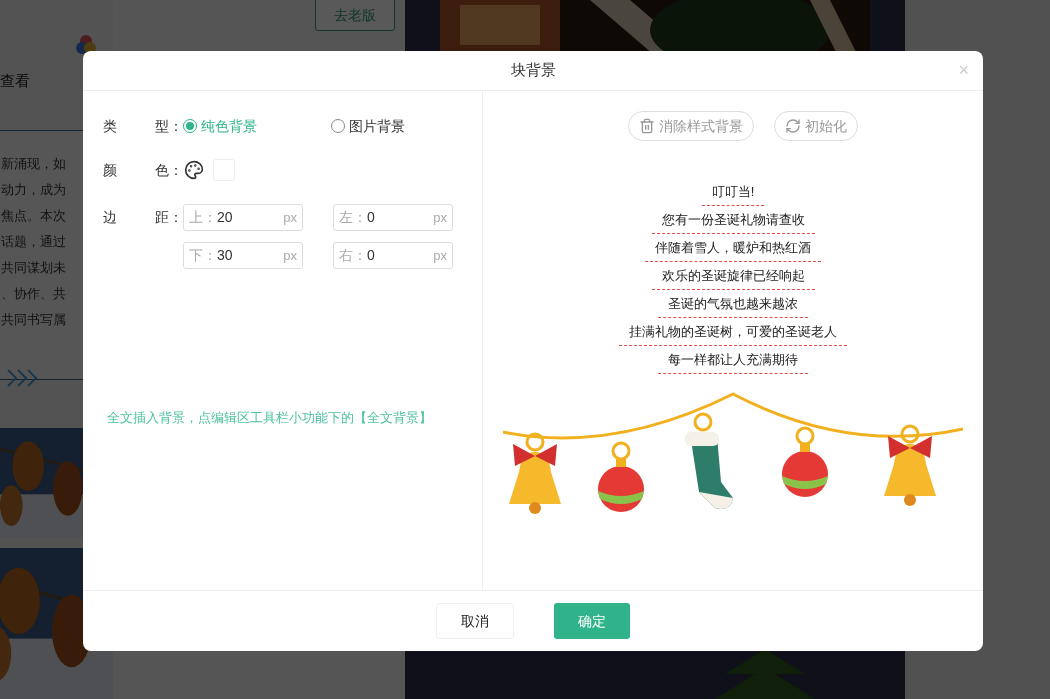 This screenshot has height=699, width=1050. I want to click on poem-line: 每一样都让人充满期待, so click(733, 360).